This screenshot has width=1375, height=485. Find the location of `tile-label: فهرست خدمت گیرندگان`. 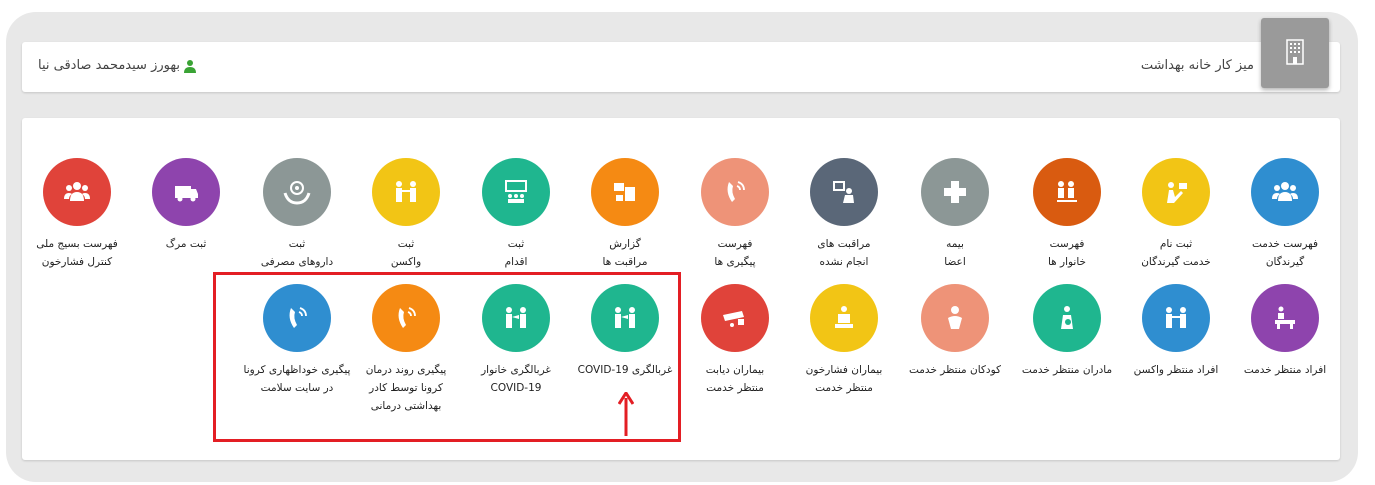

tile-label: فهرست خدمت گیرندگان is located at coordinates (1285, 253).